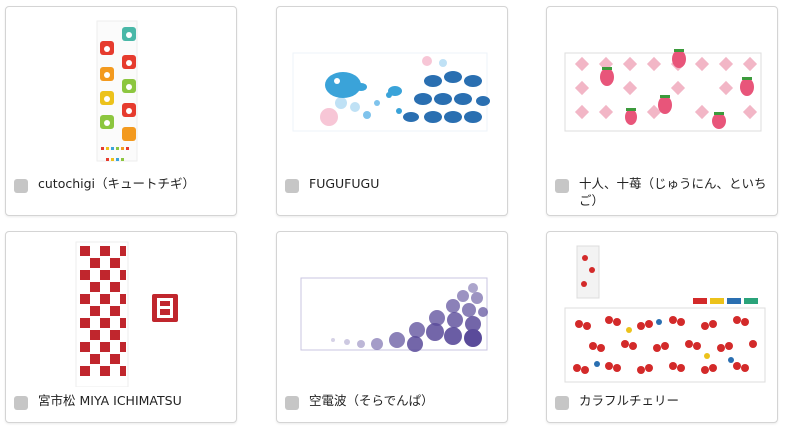 This screenshot has height=433, width=789. What do you see at coordinates (344, 183) in the screenshot?
I see `product-name: FUGUFUGU` at bounding box center [344, 183].